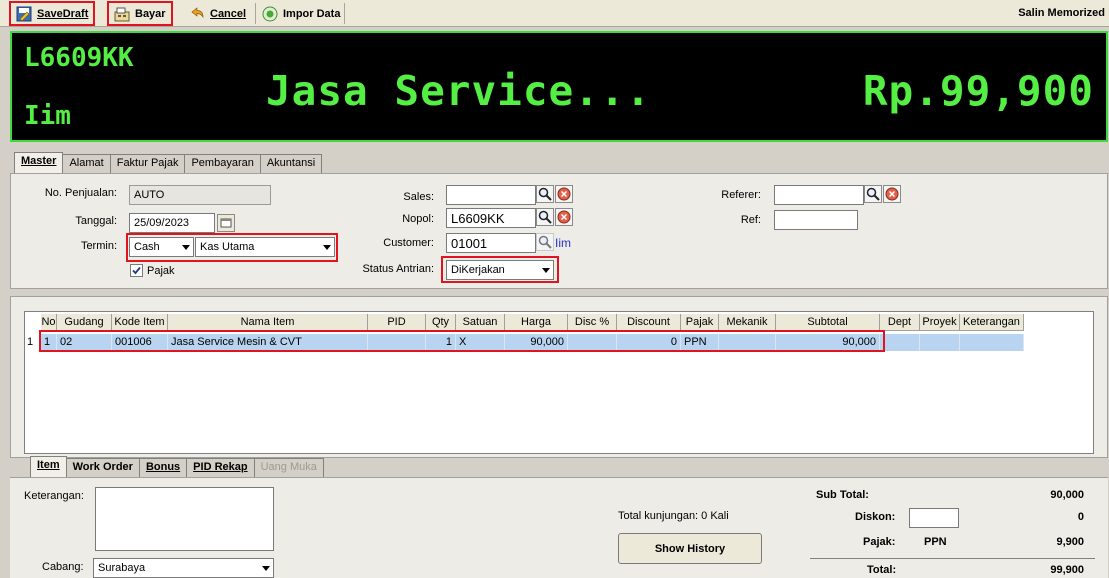 Image resolution: width=1109 pixels, height=578 pixels. I want to click on impor-data-button: Impor Data, so click(301, 13).